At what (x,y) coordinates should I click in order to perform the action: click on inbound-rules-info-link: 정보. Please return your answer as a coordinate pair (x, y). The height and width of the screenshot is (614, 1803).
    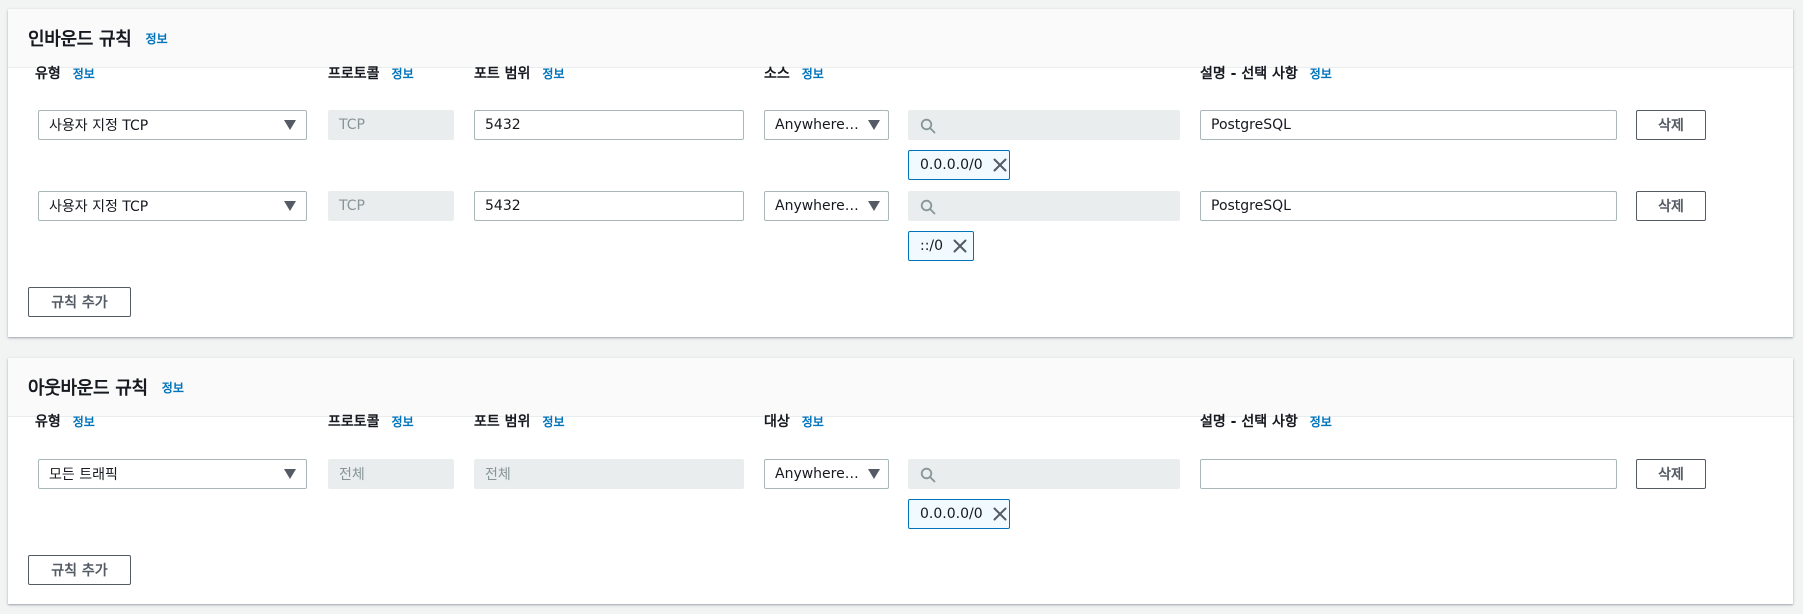
    Looking at the image, I should click on (157, 38).